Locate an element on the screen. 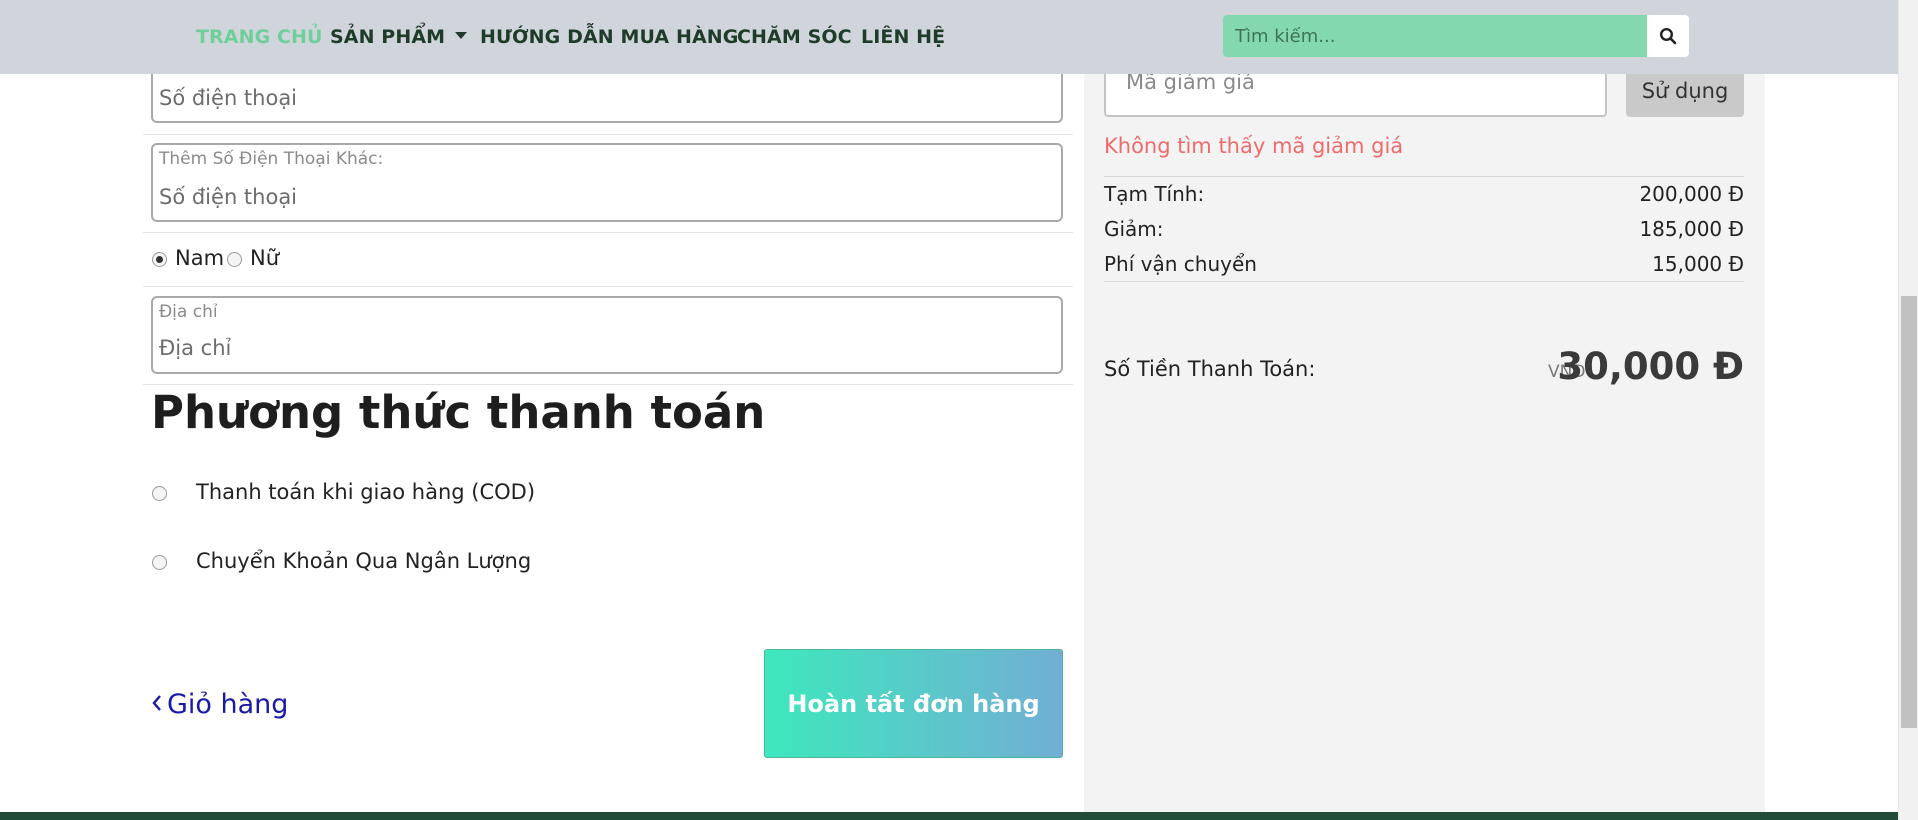 This screenshot has width=1918, height=820. discount-value: 185,000 Đ is located at coordinates (1691, 229).